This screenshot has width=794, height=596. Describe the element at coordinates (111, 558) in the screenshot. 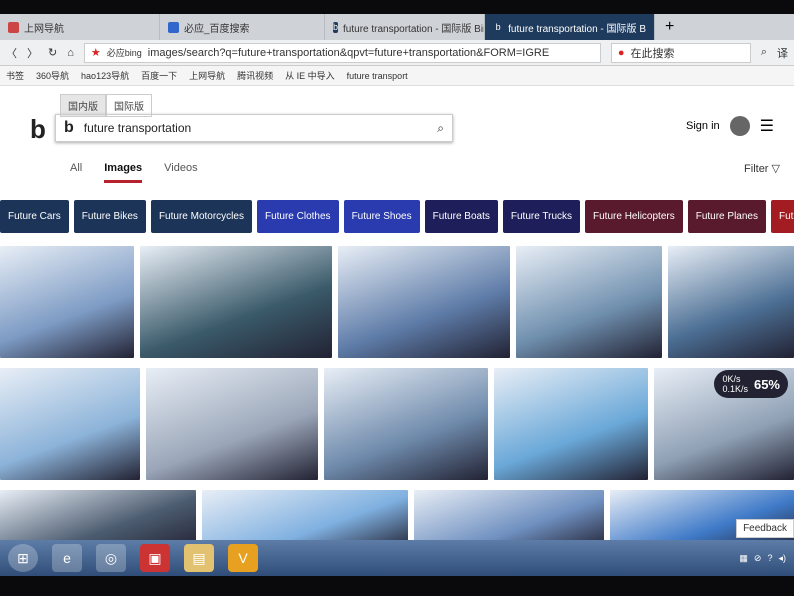

I see `browser-icon: ◎` at that location.